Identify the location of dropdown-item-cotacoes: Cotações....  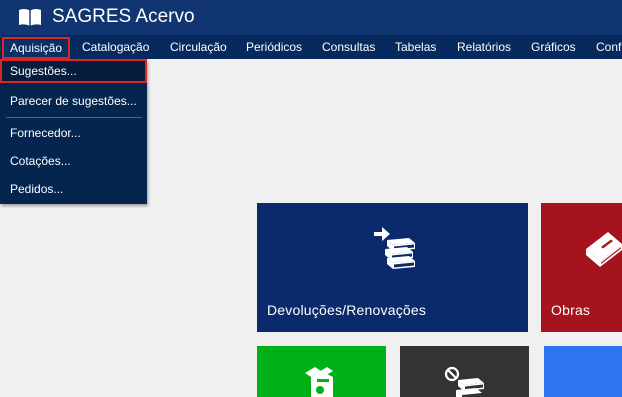
(73, 161).